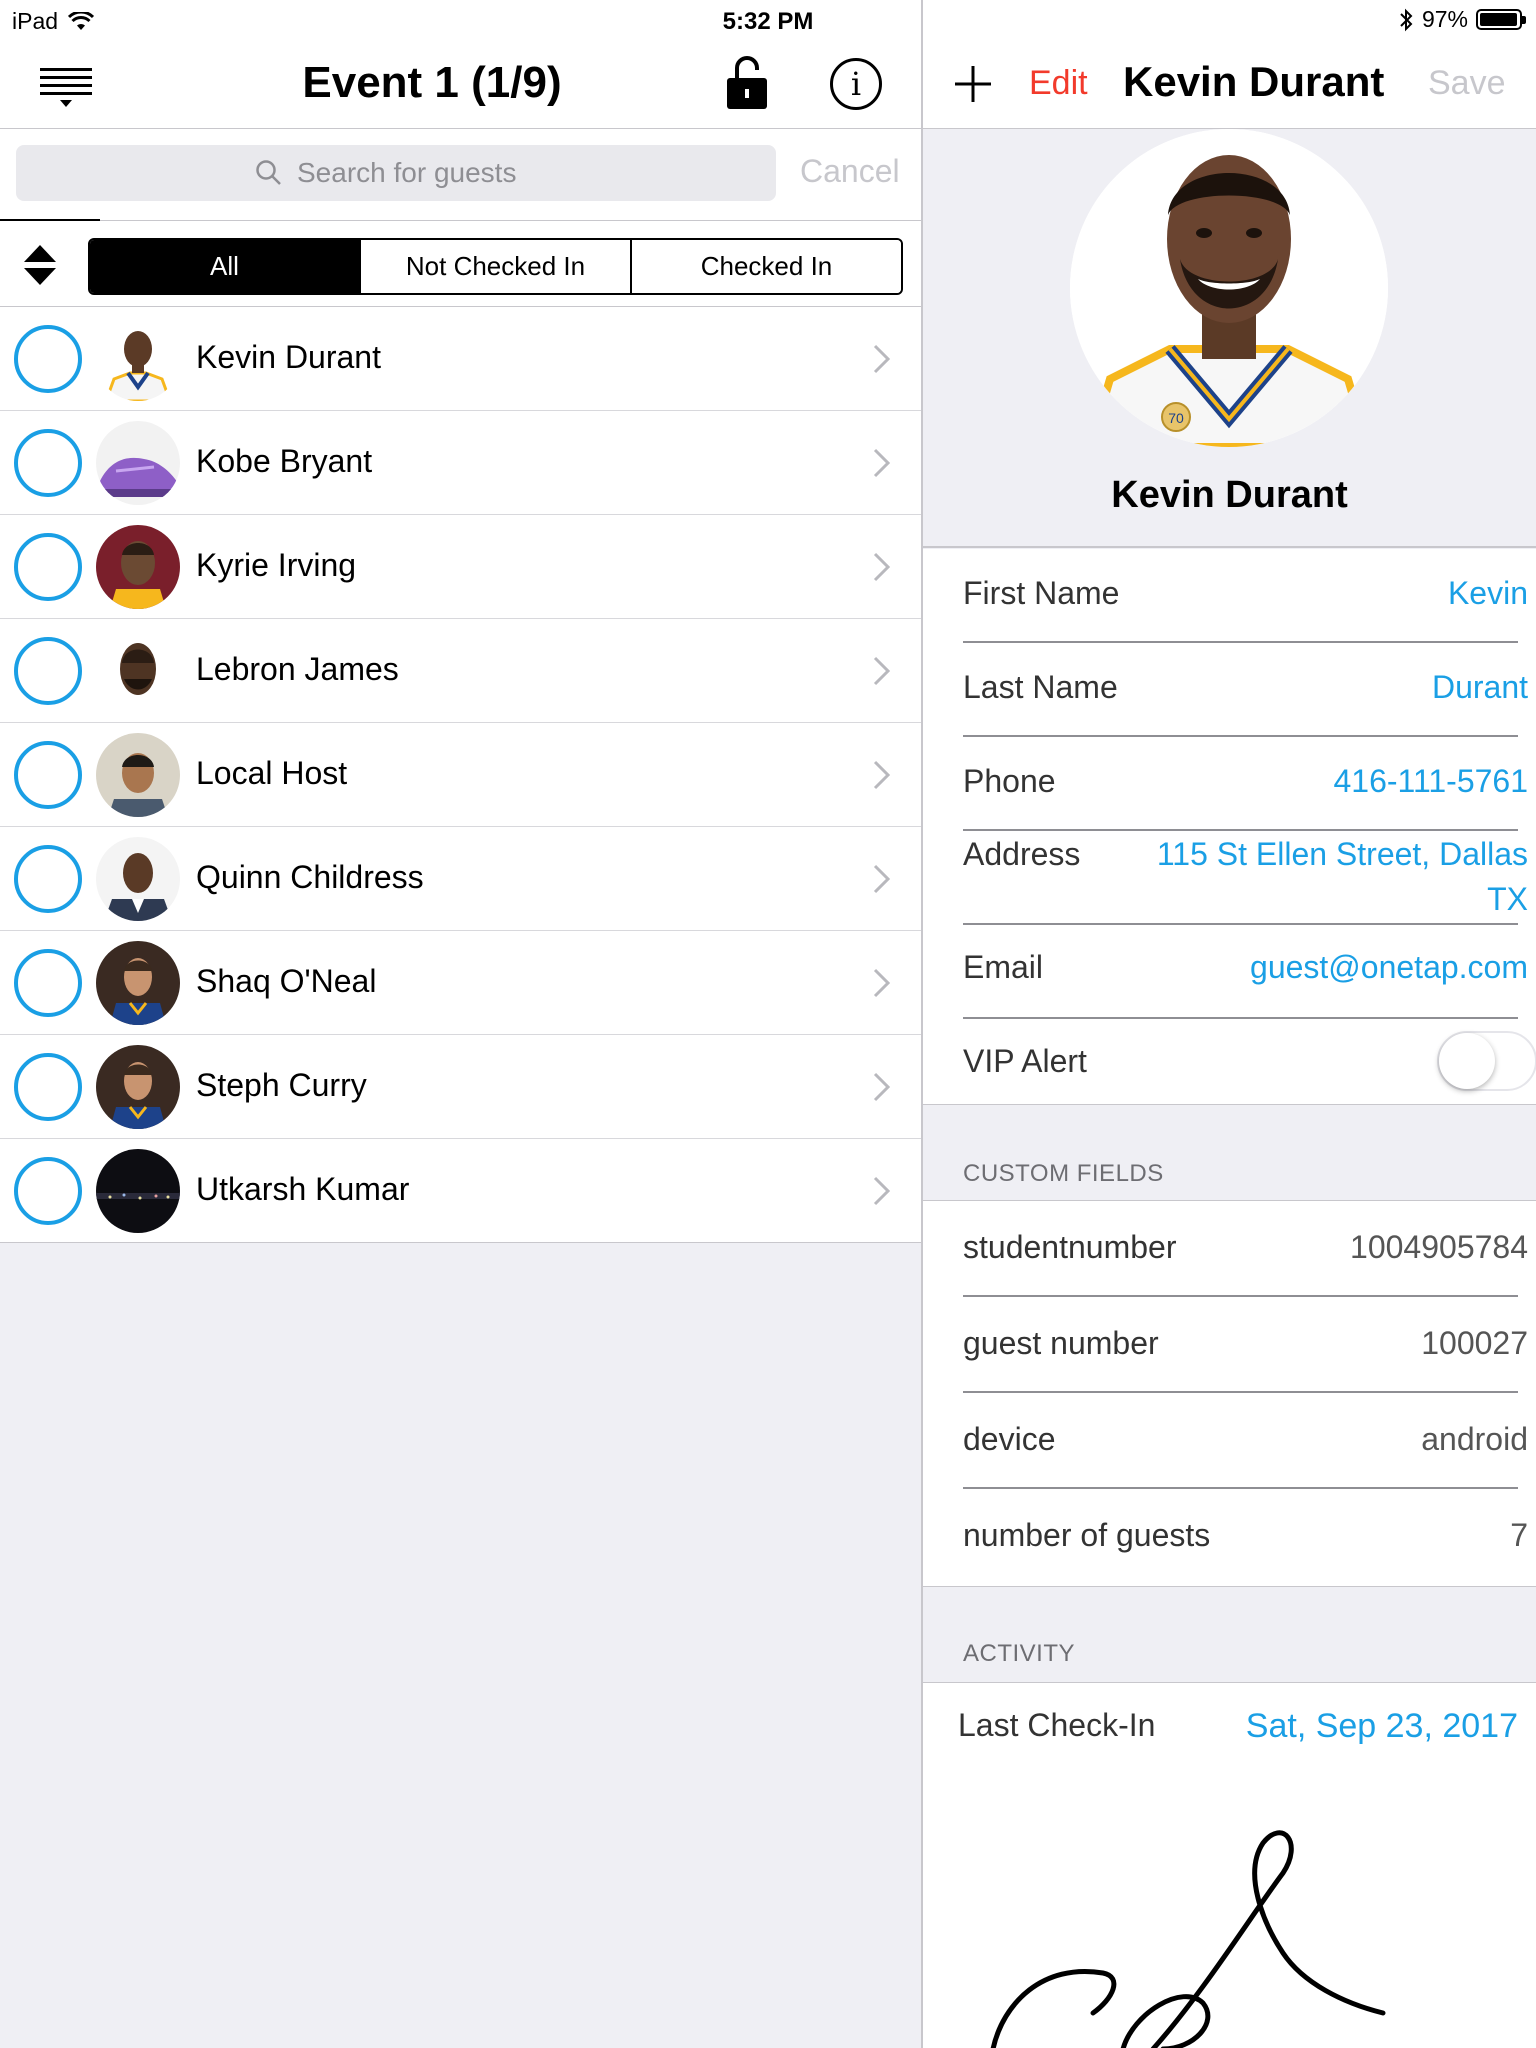  Describe the element at coordinates (1245, 1345) in the screenshot. I see `custom-field-row: guest number 100027` at that location.